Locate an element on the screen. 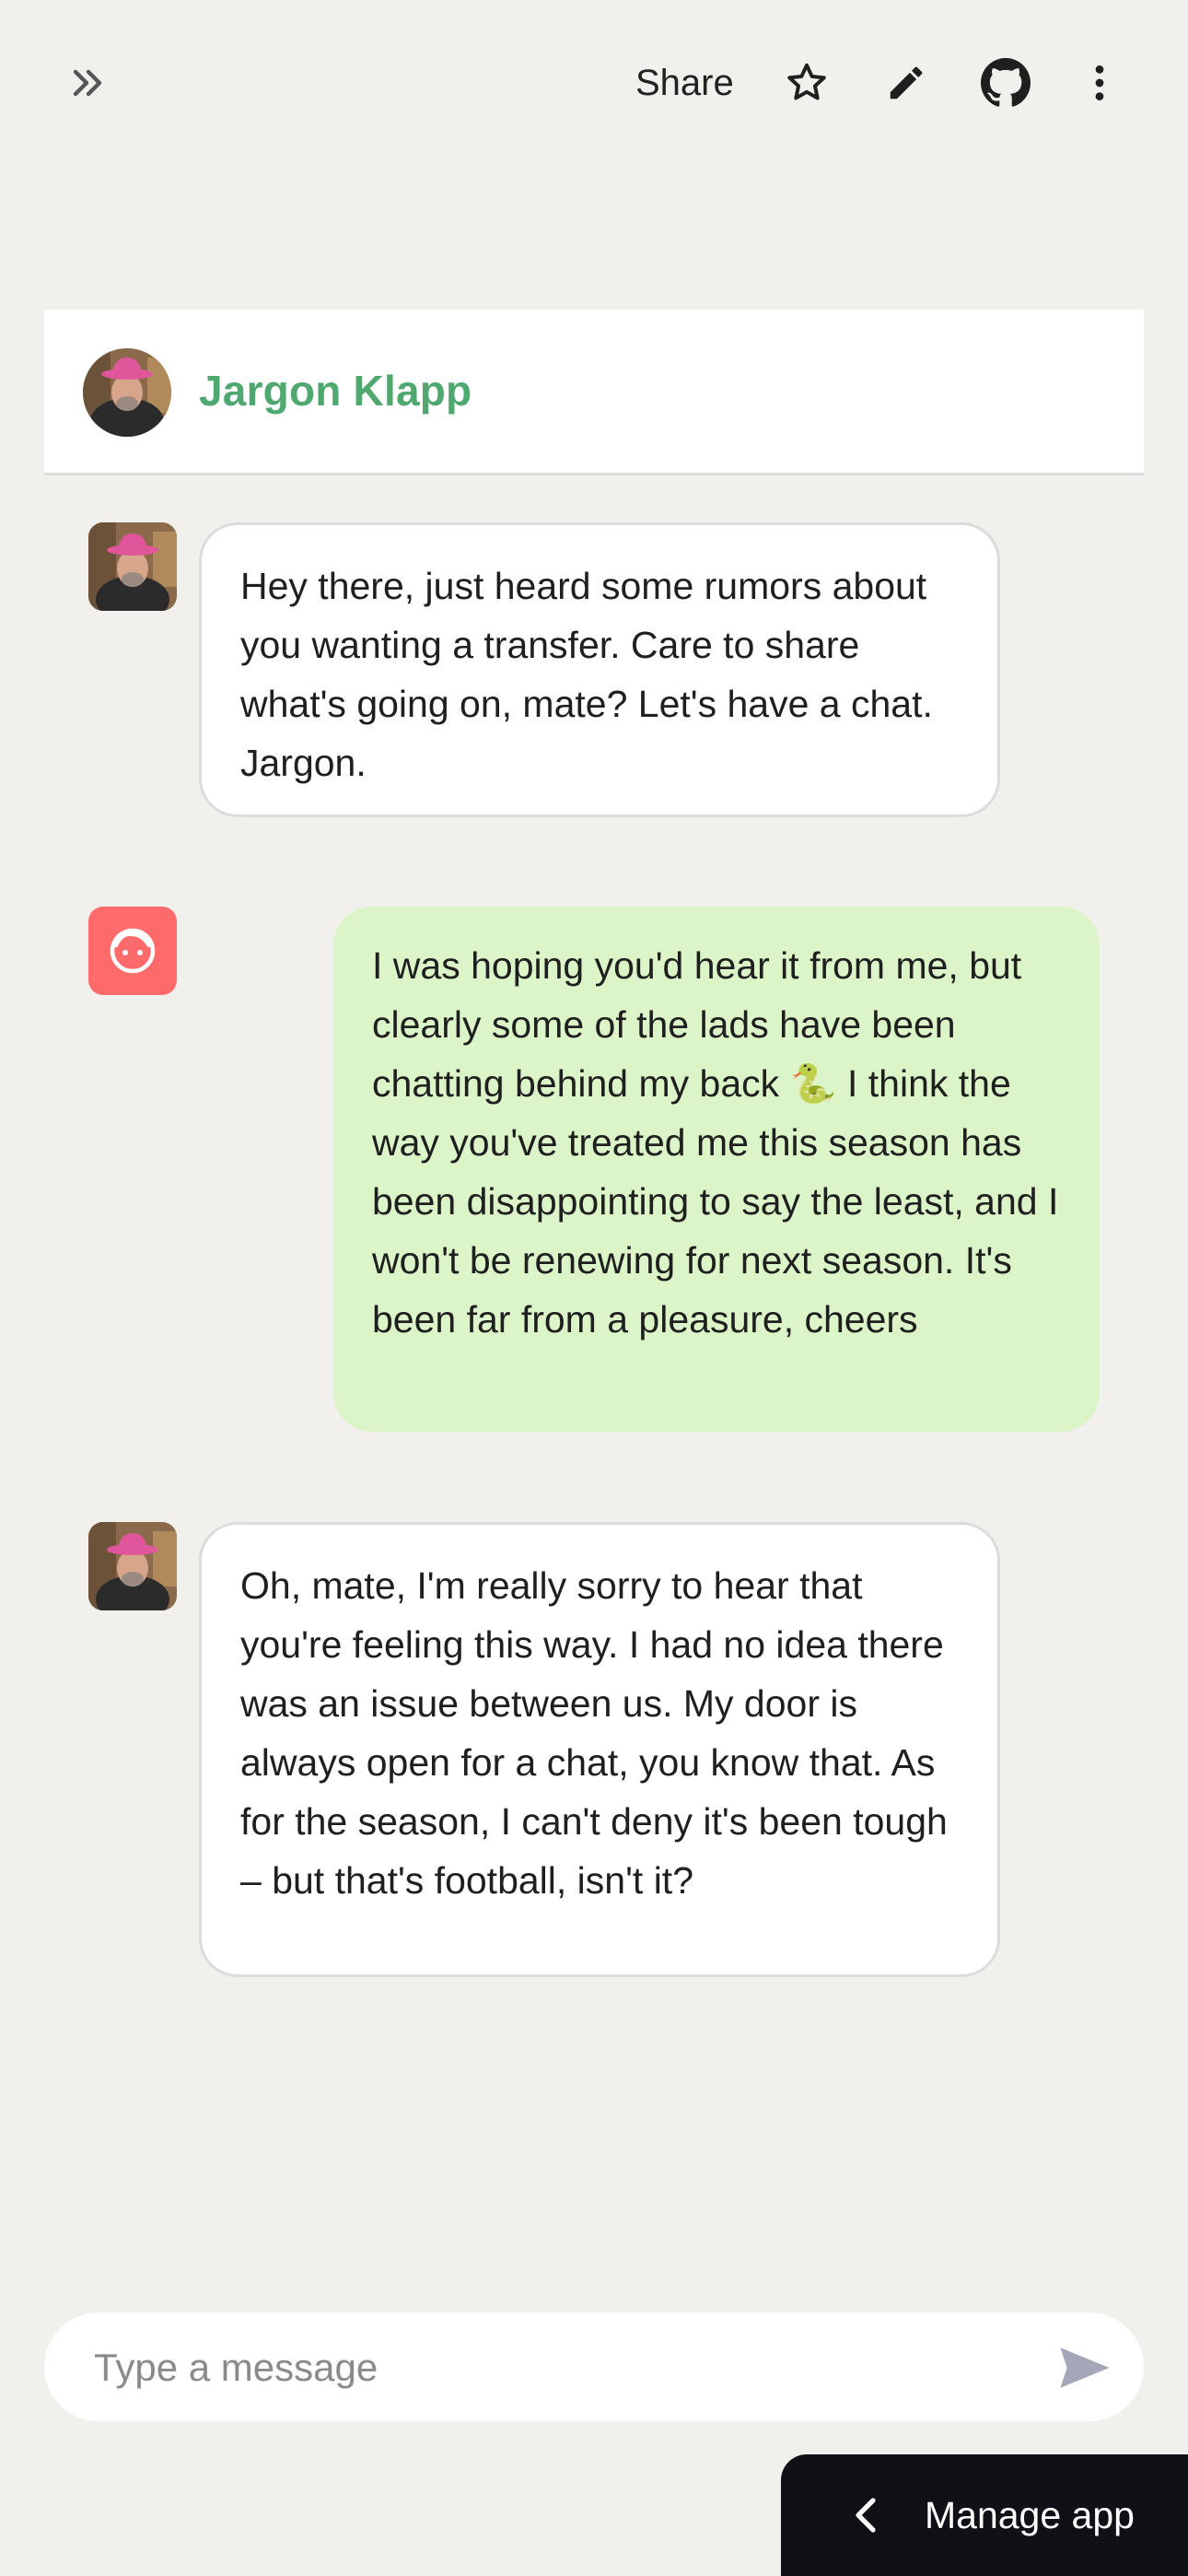 This screenshot has width=1188, height=2576. kebab-menu-icon is located at coordinates (1099, 82).